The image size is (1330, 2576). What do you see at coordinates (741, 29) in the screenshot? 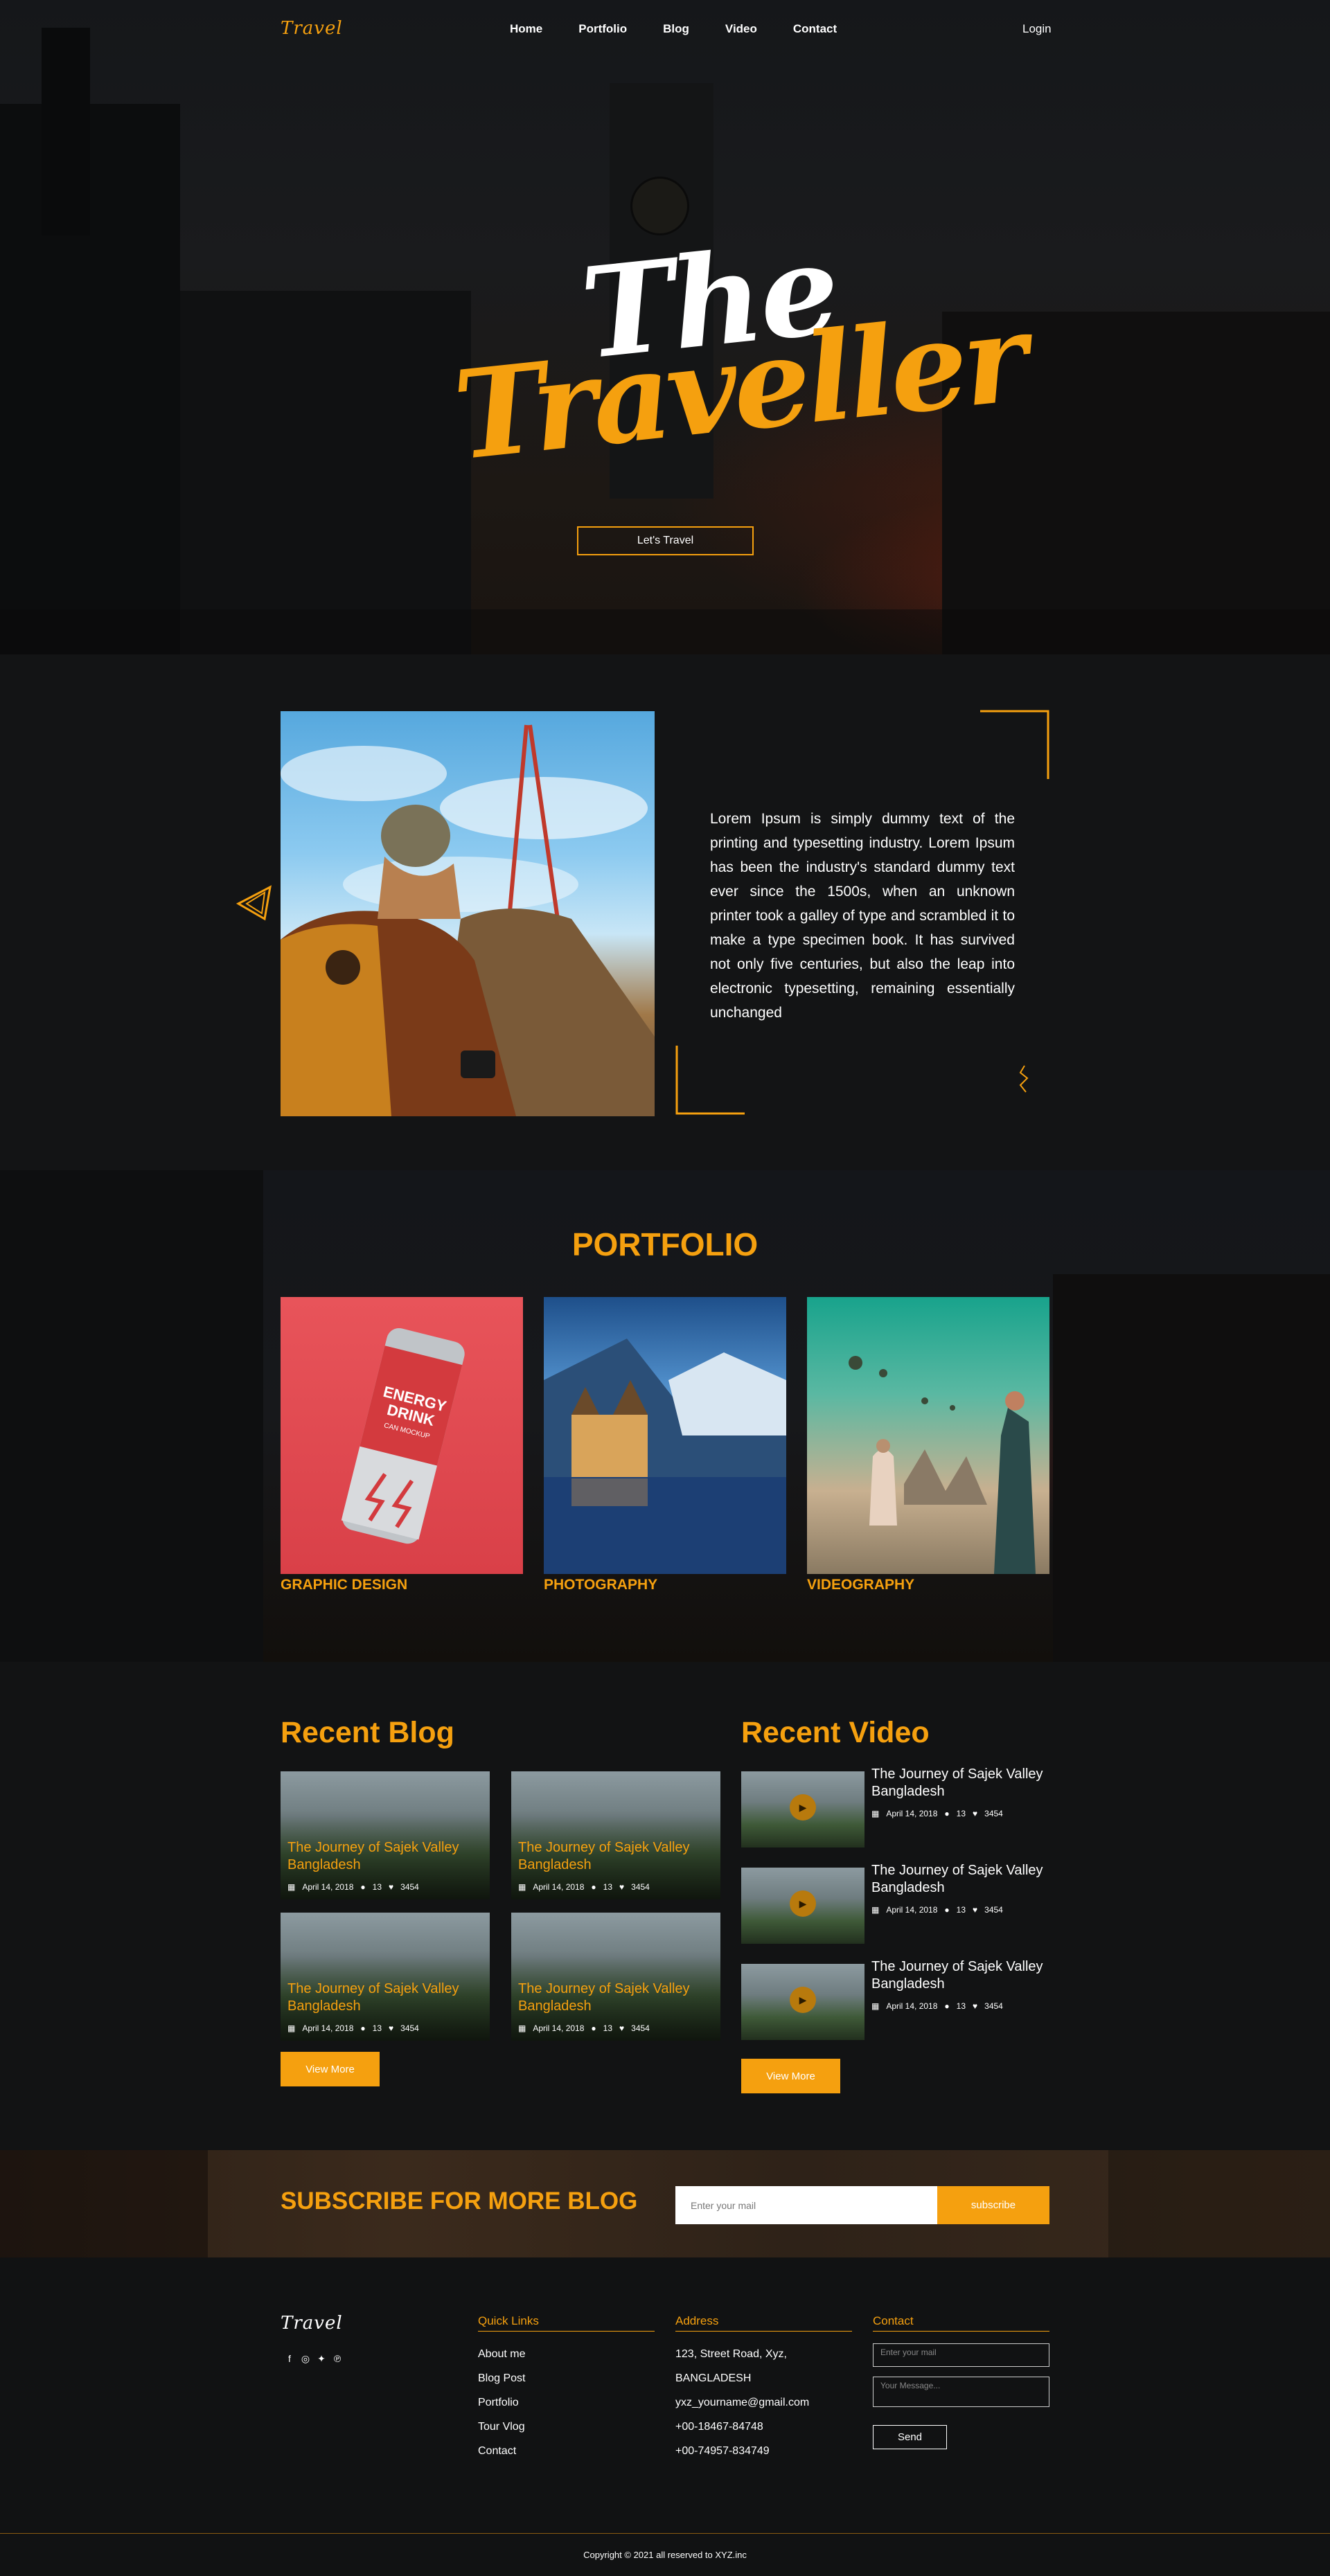
I see `nav-video: Video` at bounding box center [741, 29].